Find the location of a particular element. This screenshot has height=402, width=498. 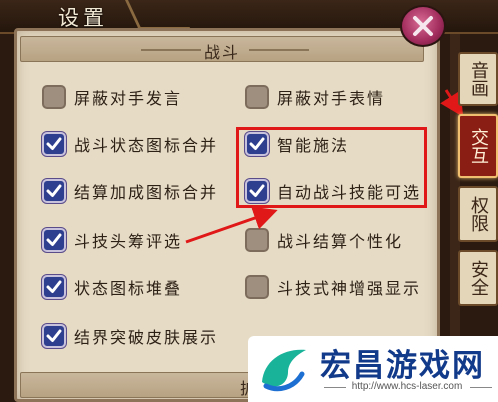

tab-label: 交互 is located at coordinates (478, 146).